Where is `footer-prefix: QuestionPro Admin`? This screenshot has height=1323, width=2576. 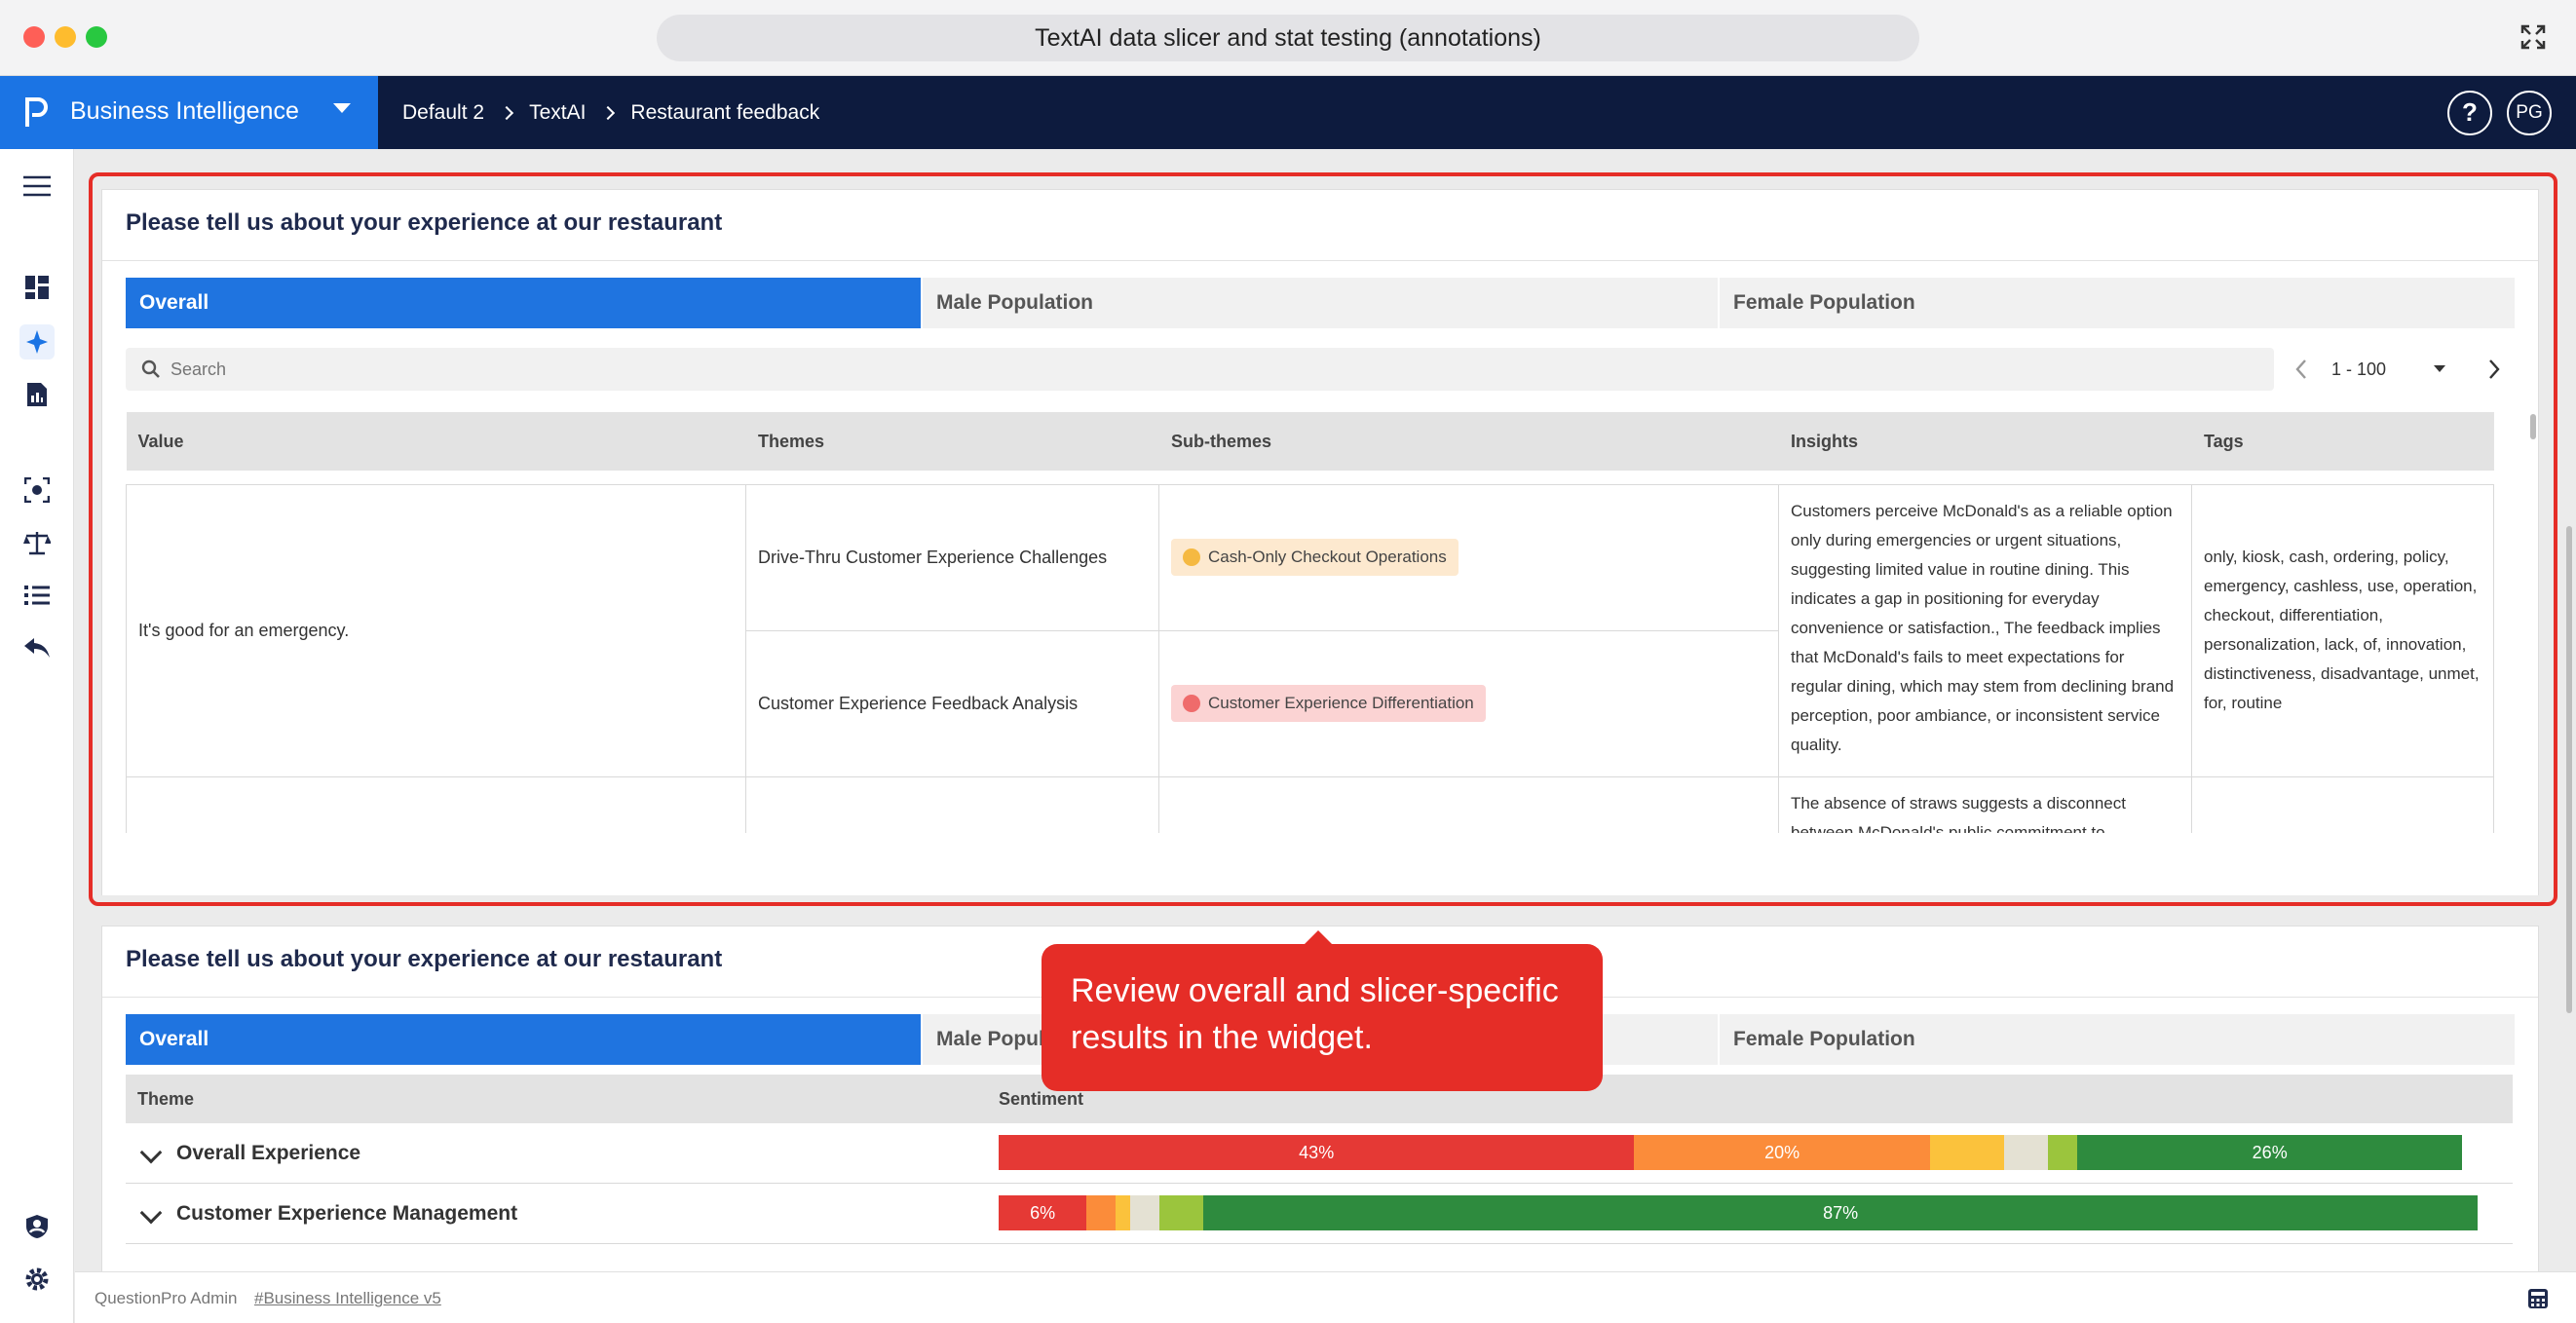
footer-prefix: QuestionPro Admin is located at coordinates (166, 1298).